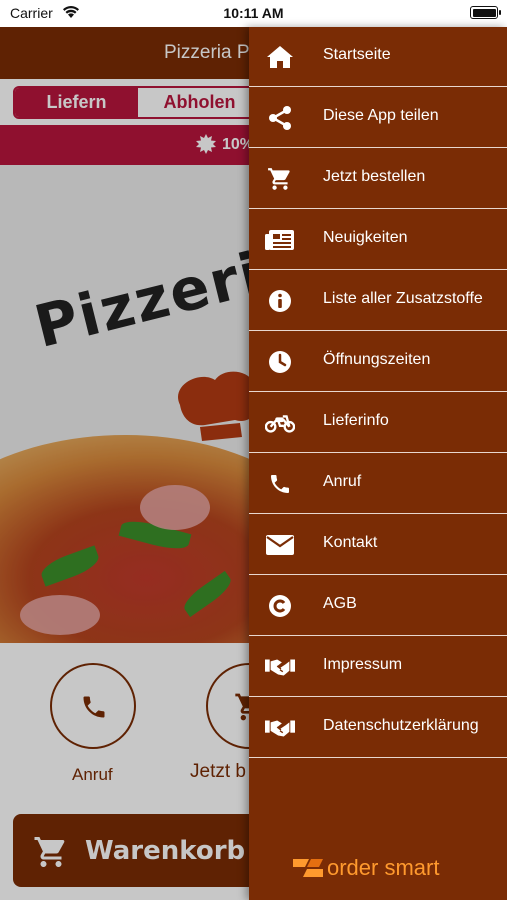 This screenshot has height=900, width=507. I want to click on share-icon, so click(280, 118).